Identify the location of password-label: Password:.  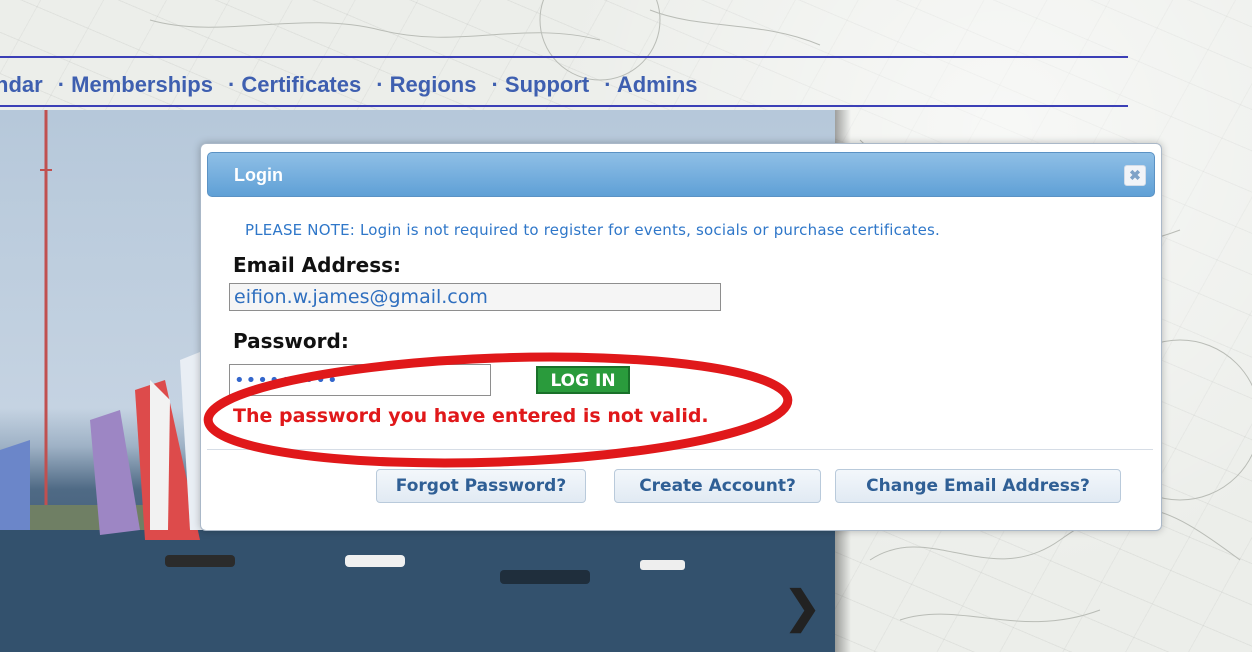
(291, 341).